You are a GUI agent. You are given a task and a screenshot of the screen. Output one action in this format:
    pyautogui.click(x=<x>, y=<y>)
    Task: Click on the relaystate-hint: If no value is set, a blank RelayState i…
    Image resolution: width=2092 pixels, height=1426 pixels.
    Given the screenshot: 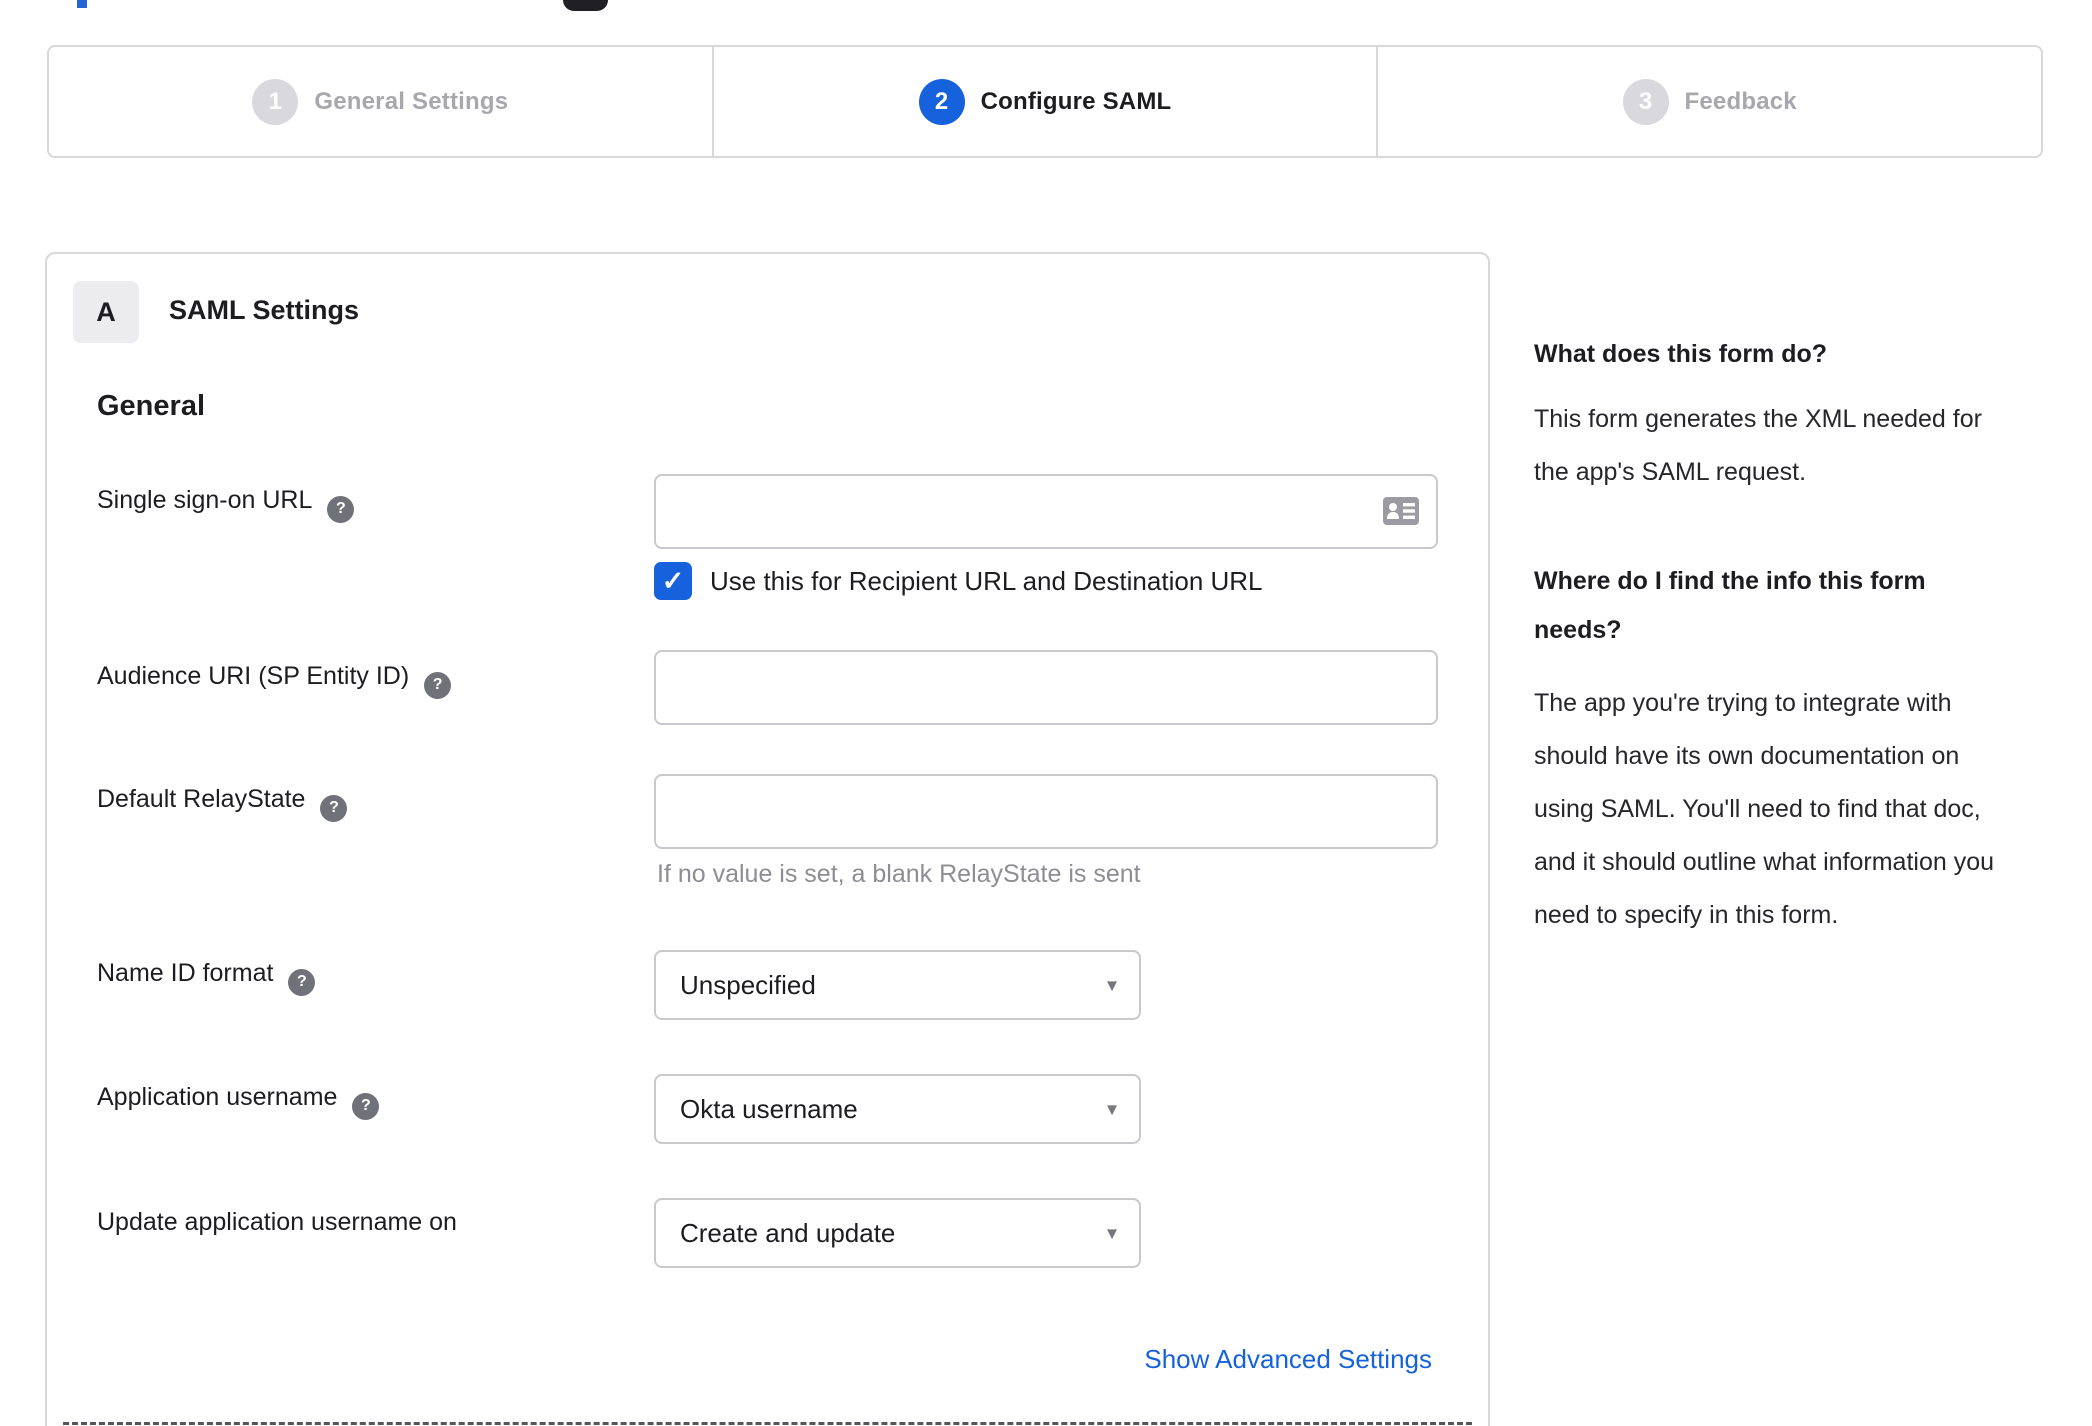 What is the action you would take?
    pyautogui.click(x=899, y=874)
    